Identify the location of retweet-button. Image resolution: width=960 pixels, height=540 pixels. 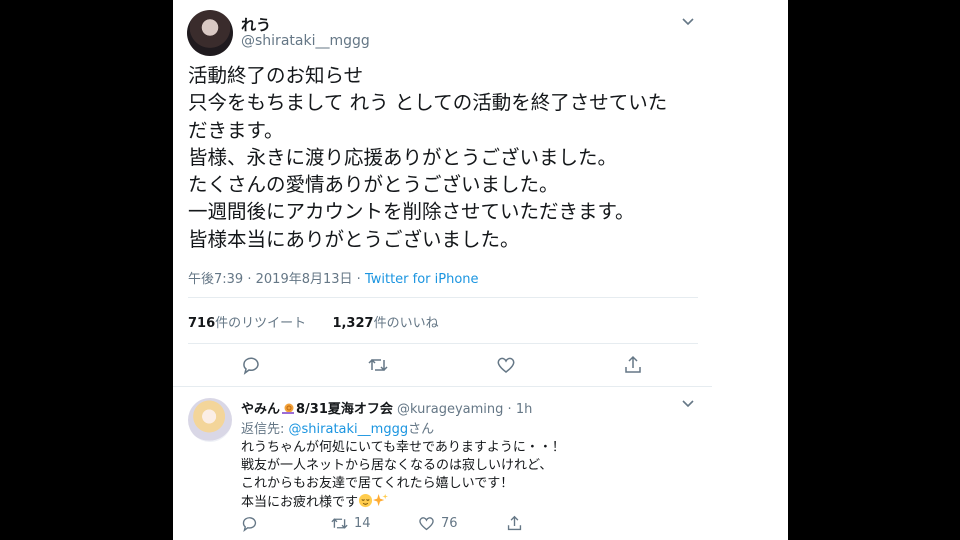
(378, 365).